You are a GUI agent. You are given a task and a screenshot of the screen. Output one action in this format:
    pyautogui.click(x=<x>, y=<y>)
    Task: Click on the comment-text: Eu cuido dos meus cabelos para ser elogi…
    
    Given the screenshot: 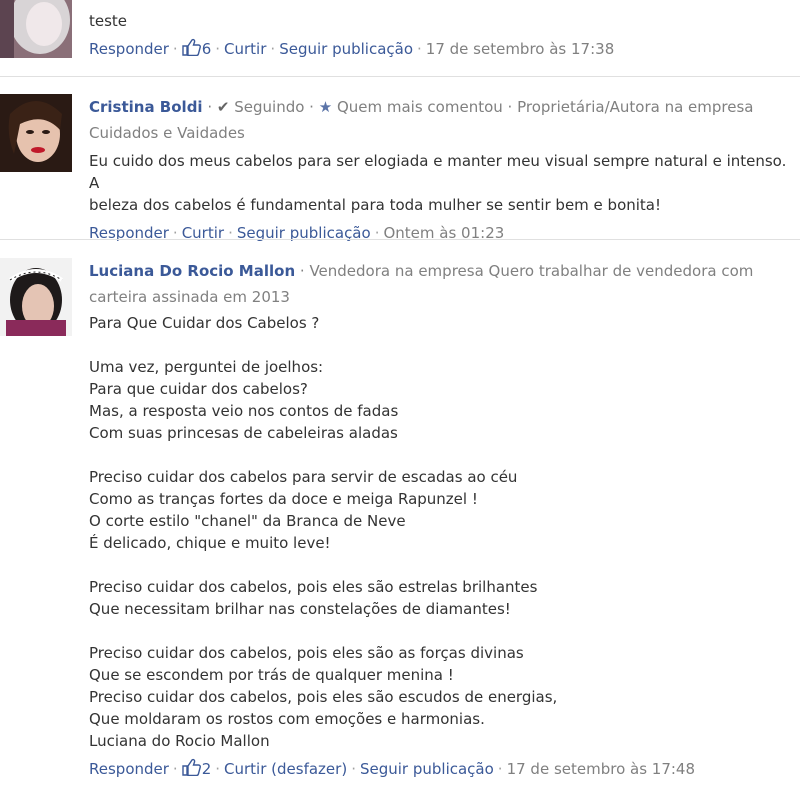 What is the action you would take?
    pyautogui.click(x=438, y=183)
    